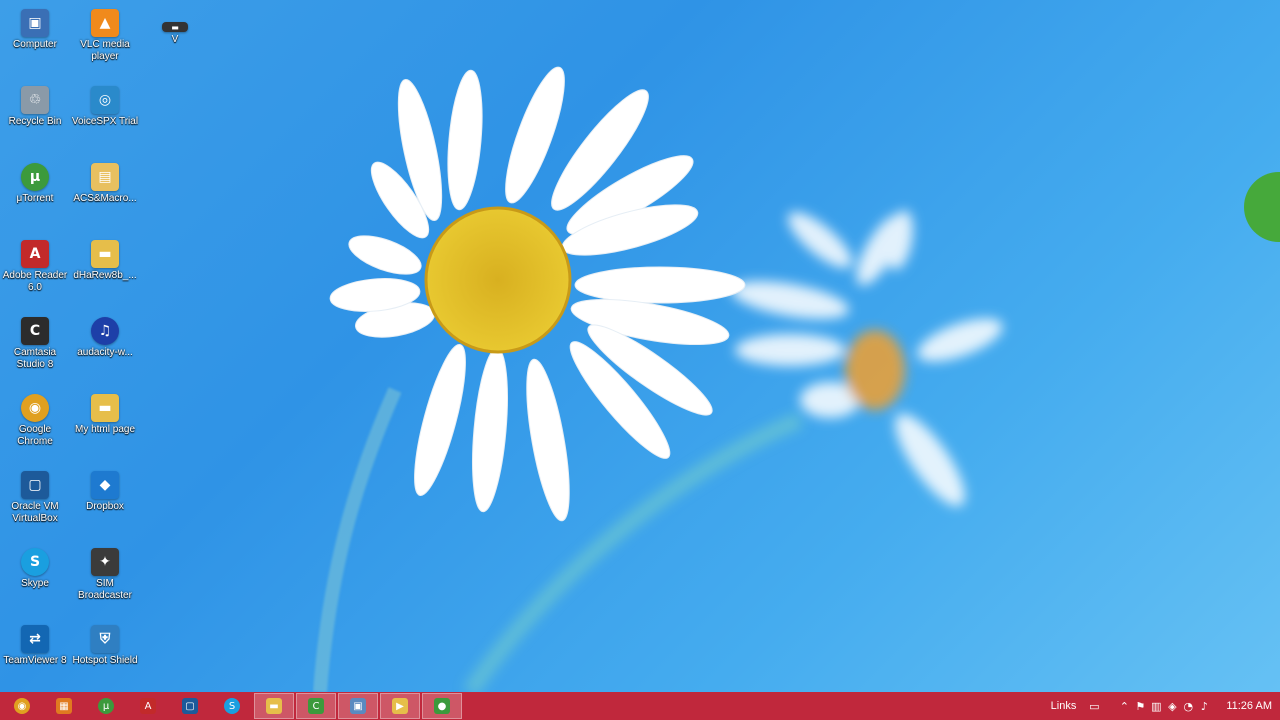 The image size is (1280, 720). I want to click on desktop-icon-label: TeamViewer 8, so click(35, 660).